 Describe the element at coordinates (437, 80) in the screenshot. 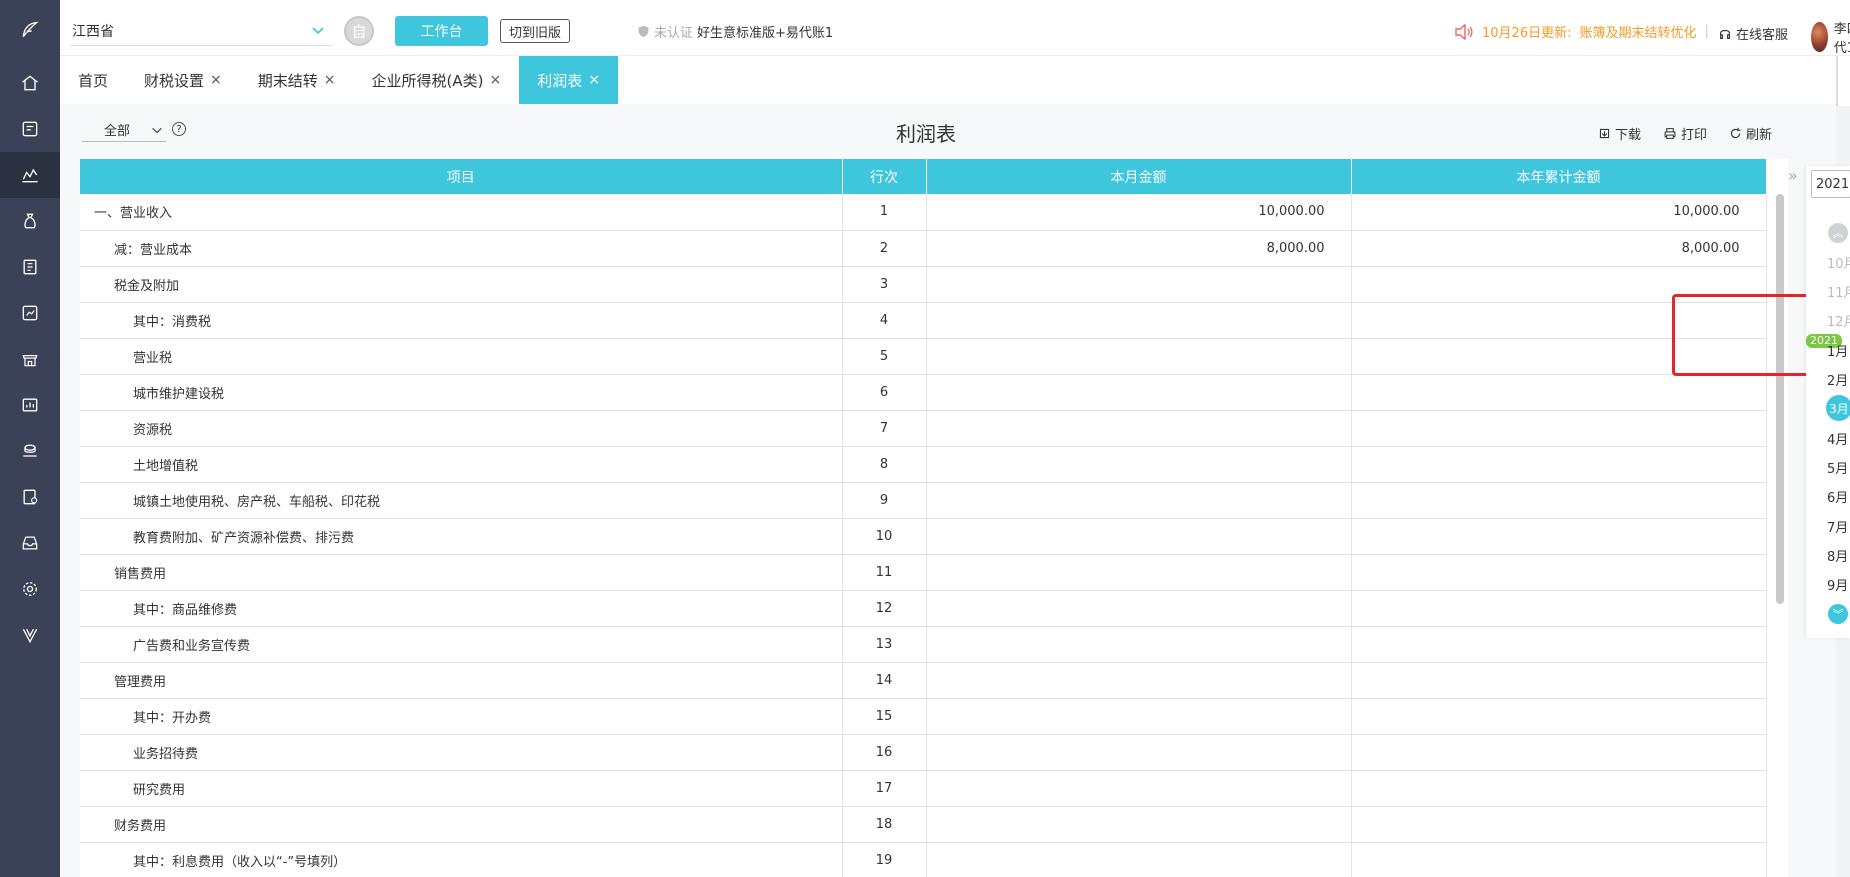

I see `tab-income-tax: 企业所得税(A类) ×` at that location.